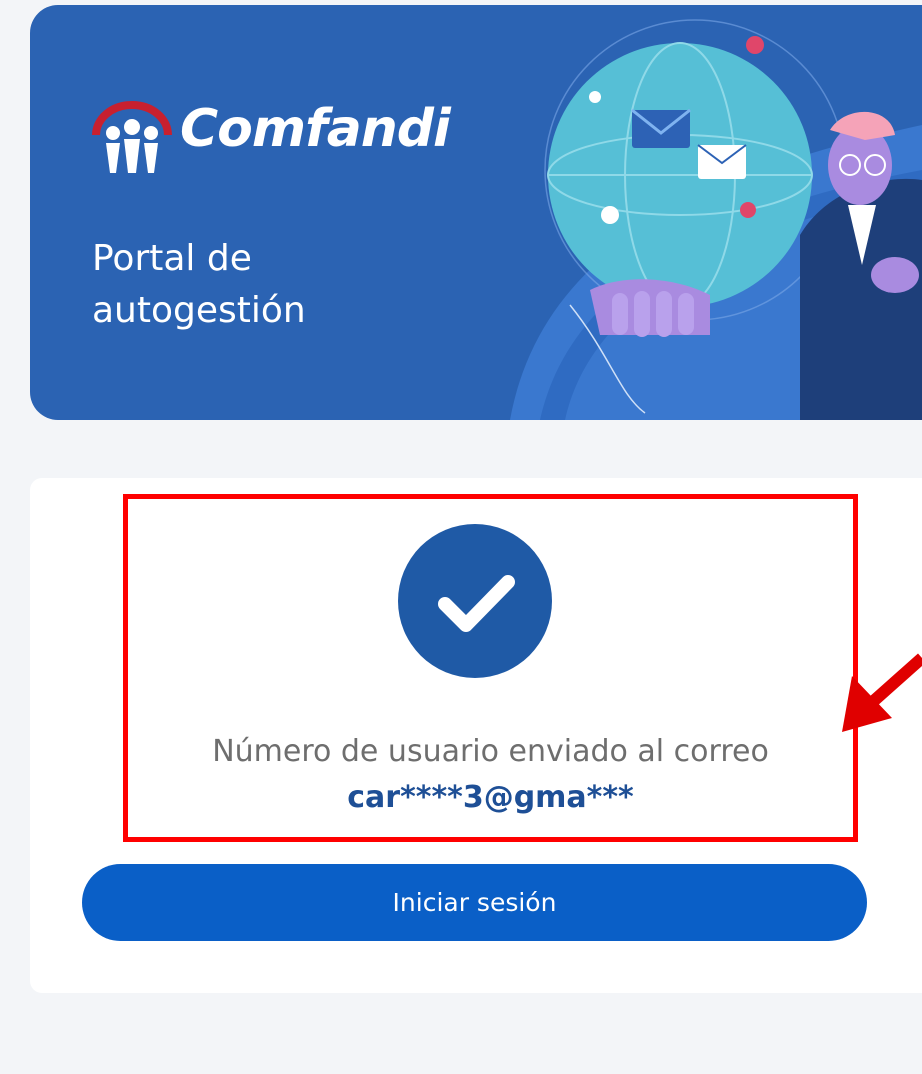 This screenshot has width=922, height=1074. I want to click on check-circle-icon, so click(475, 601).